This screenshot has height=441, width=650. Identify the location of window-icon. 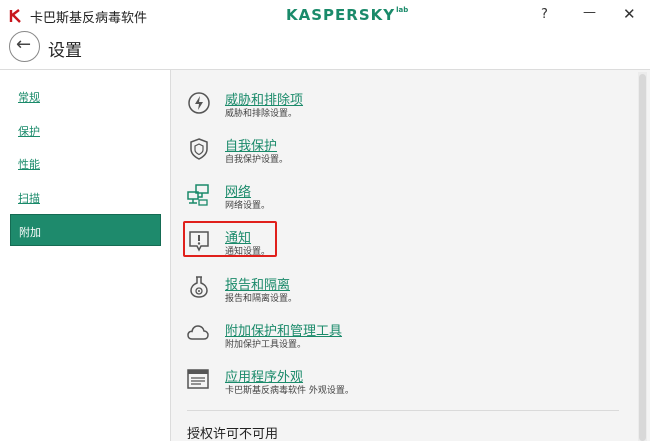
(198, 379).